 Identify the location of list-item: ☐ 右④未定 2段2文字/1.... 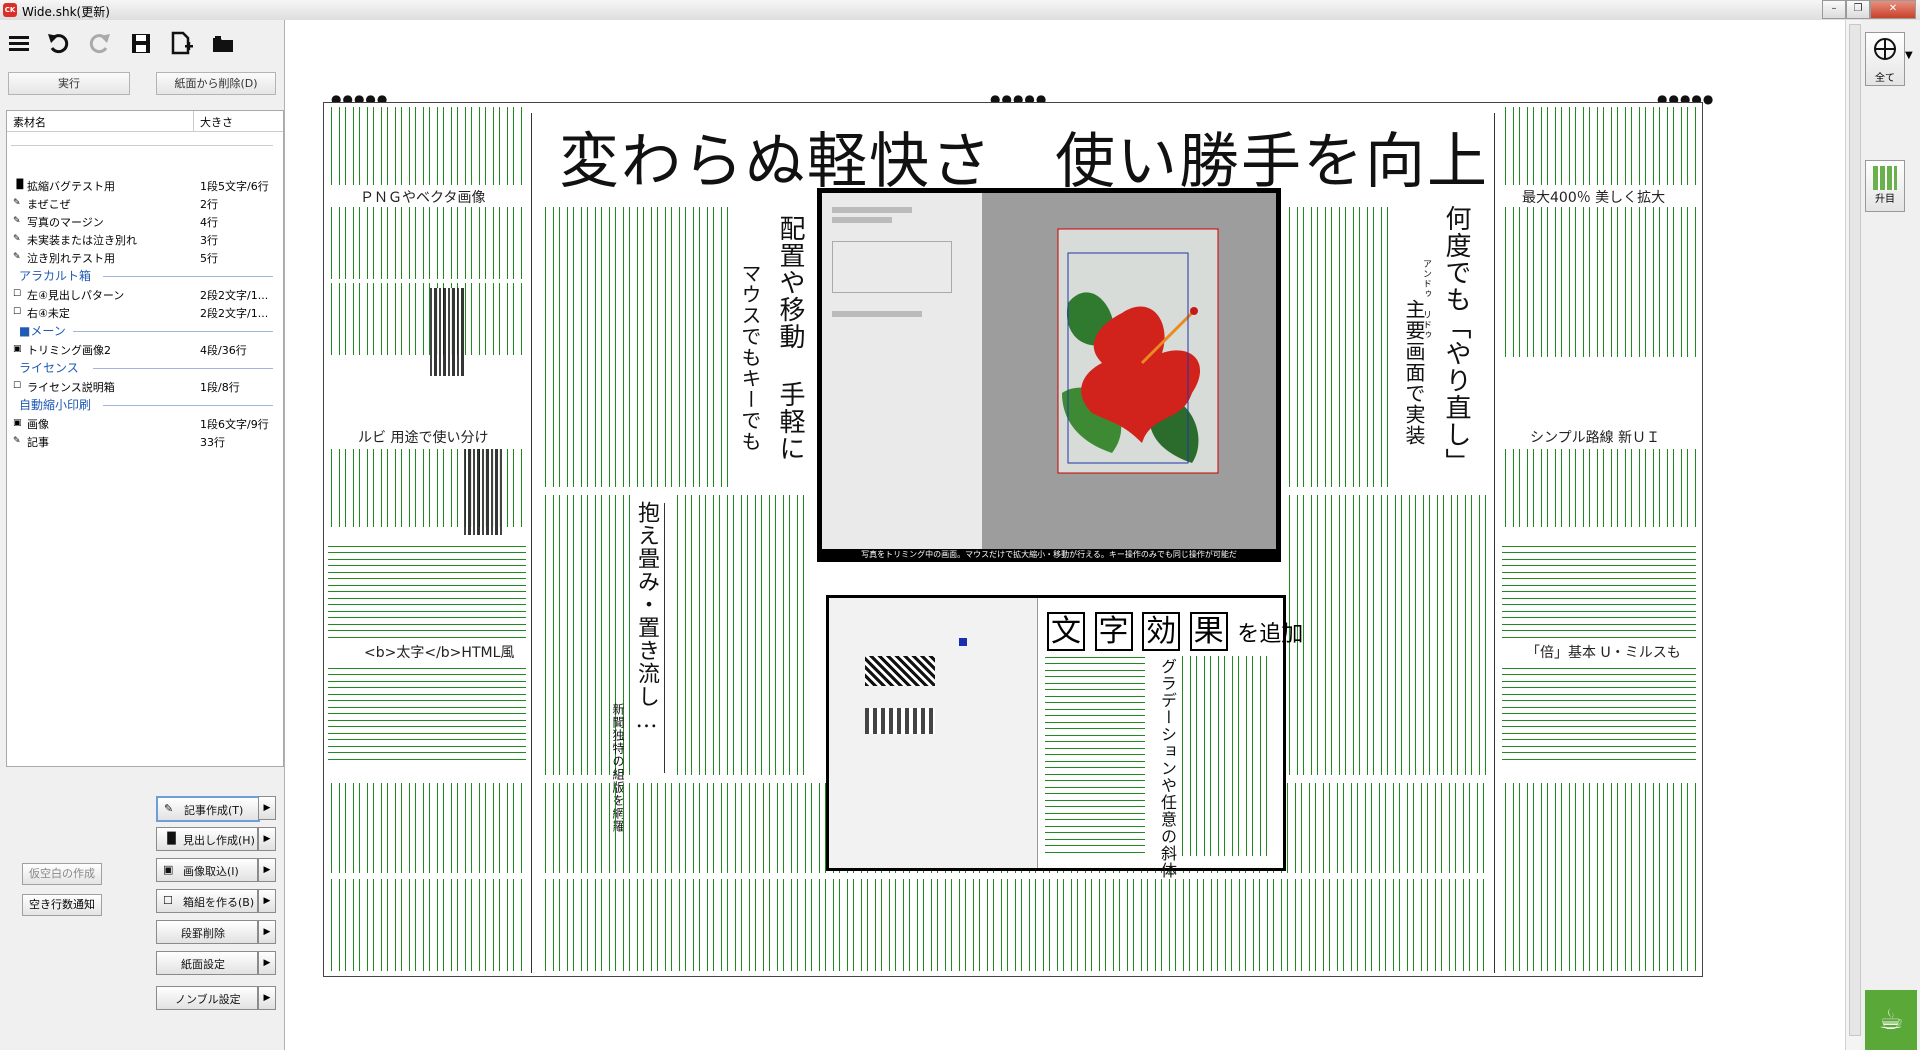
(142, 312).